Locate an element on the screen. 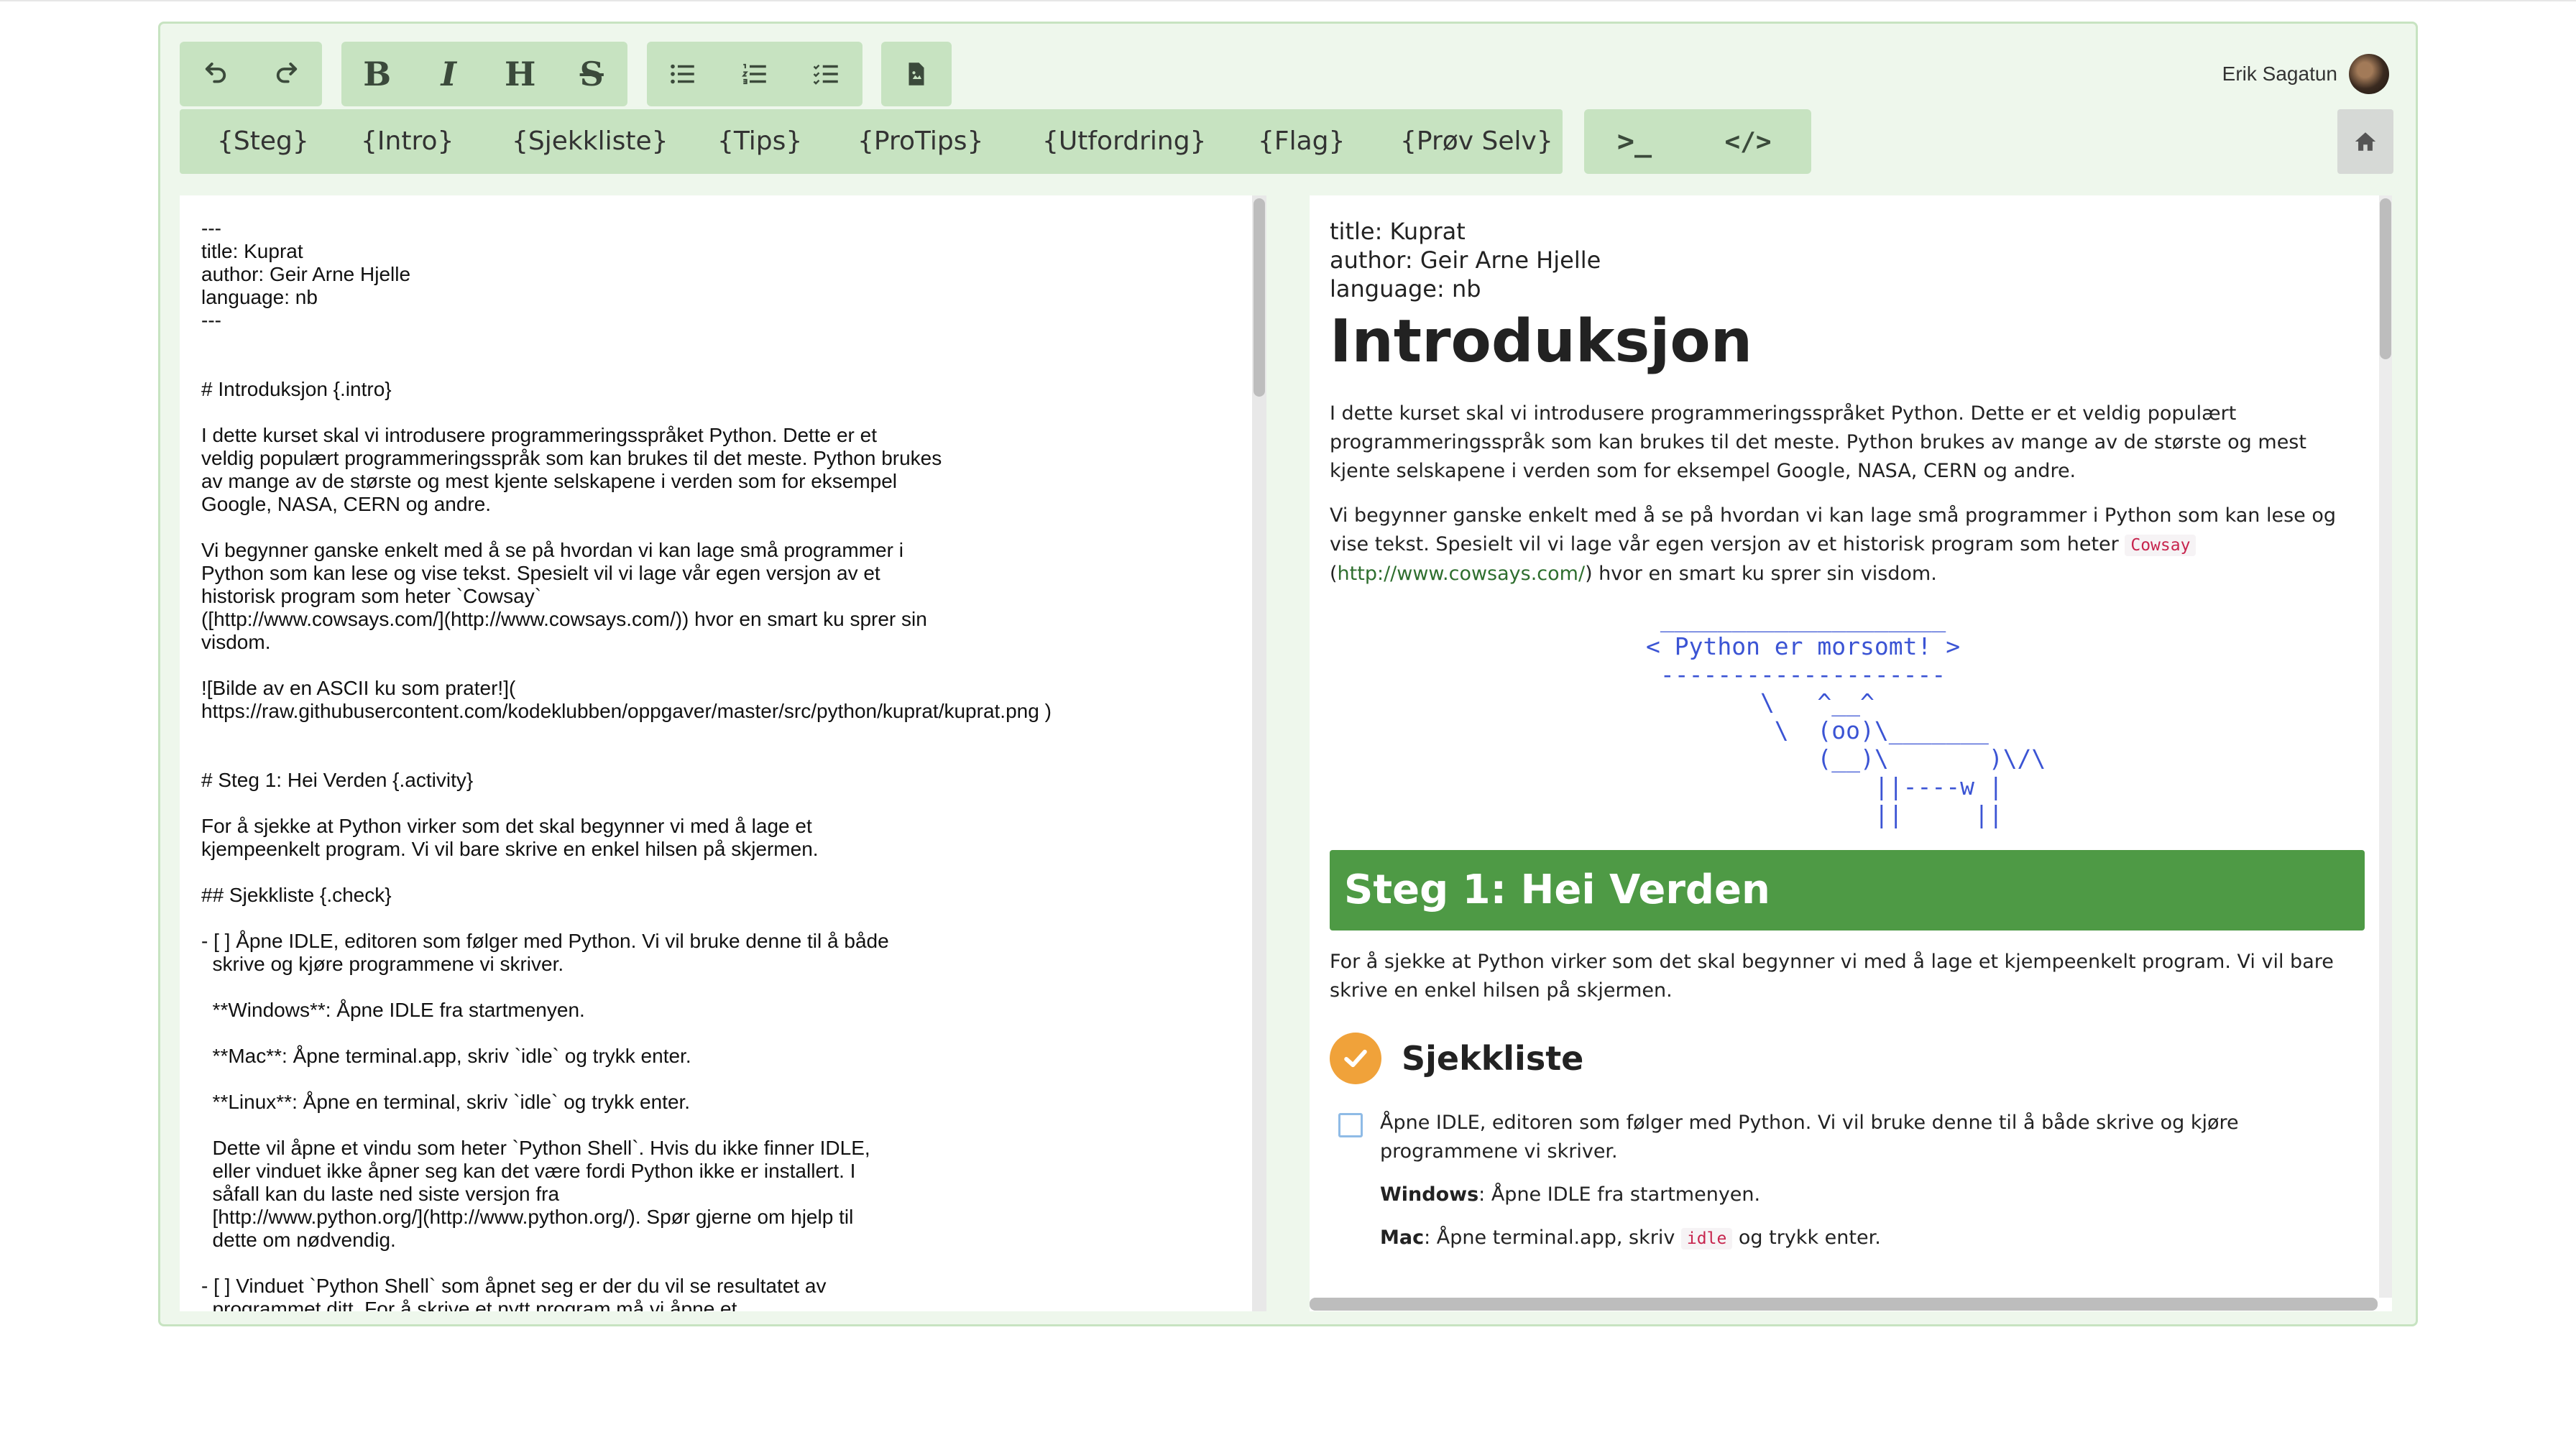  numbered-list-button is located at coordinates (755, 74).